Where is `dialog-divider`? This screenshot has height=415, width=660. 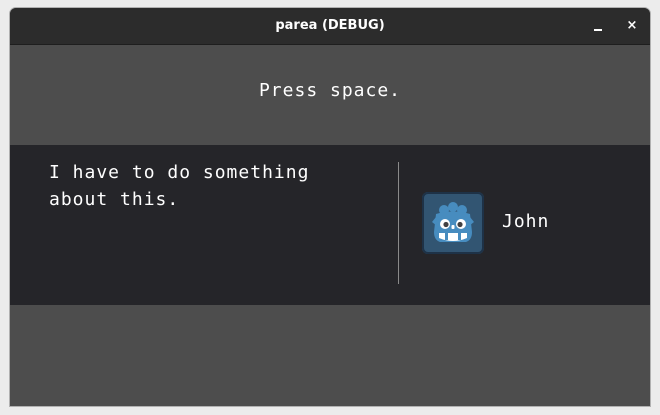 dialog-divider is located at coordinates (398, 223).